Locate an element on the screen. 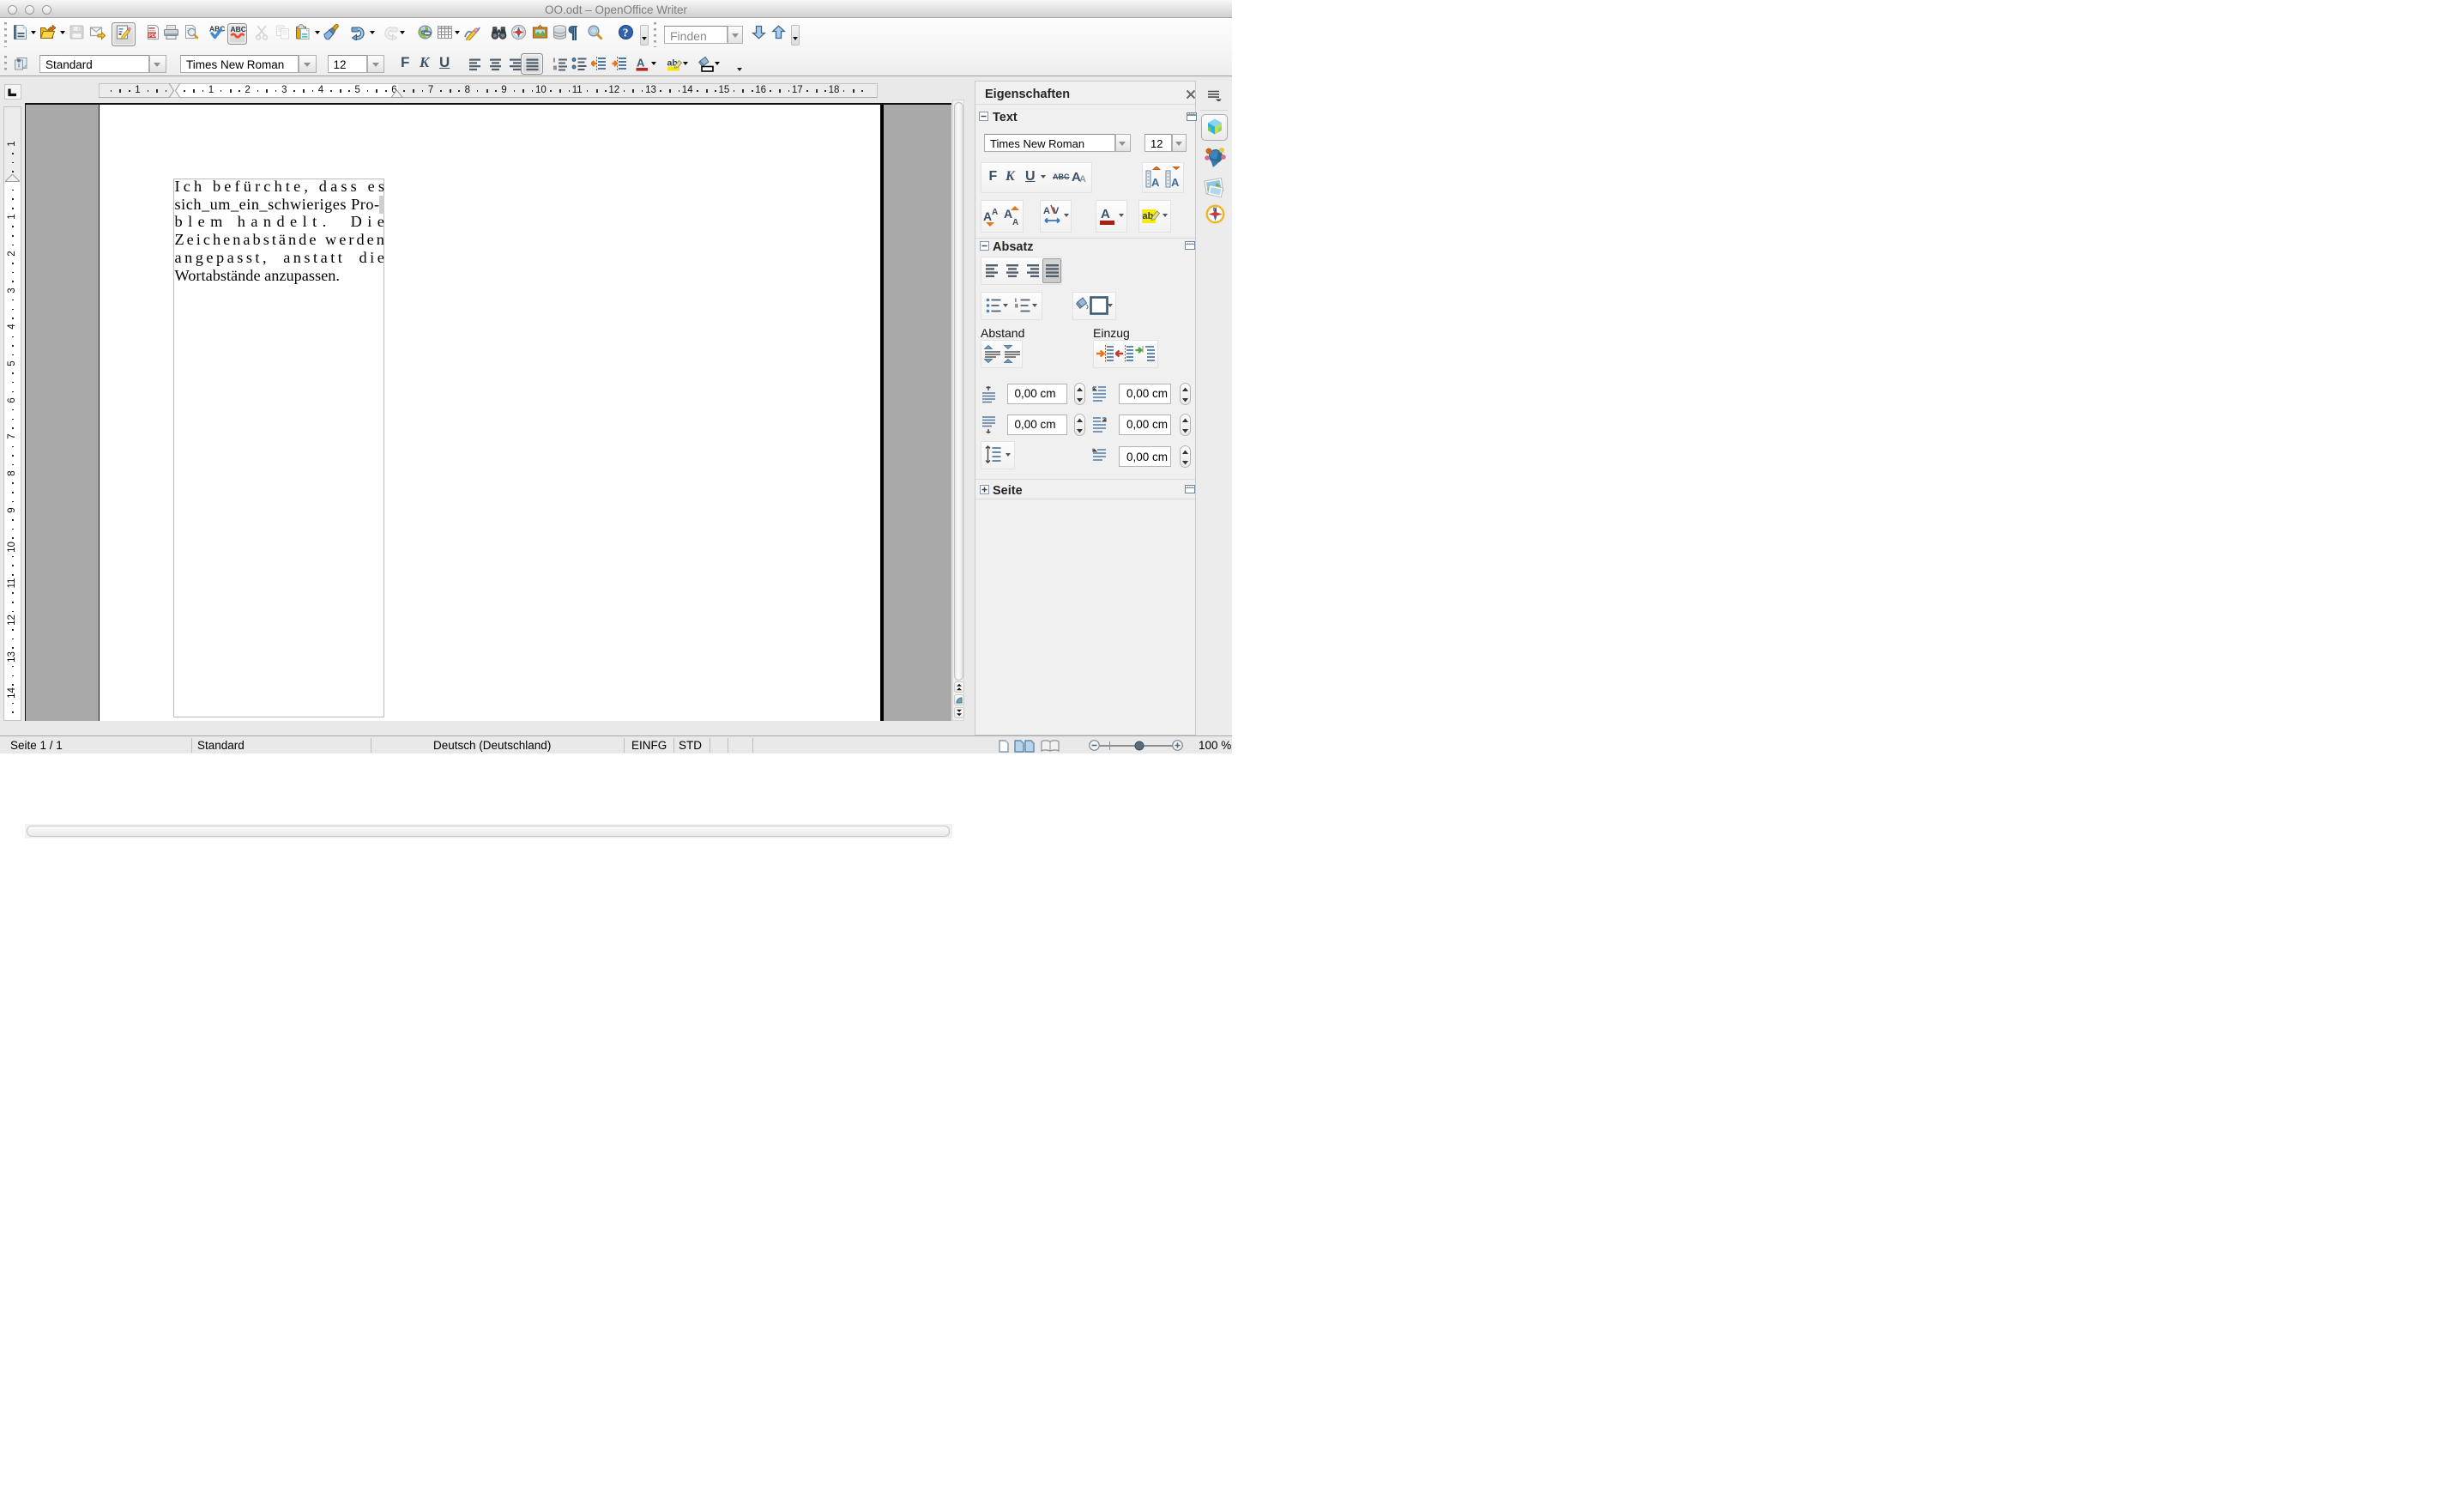  svg-text: N is located at coordinates (1215, 210).